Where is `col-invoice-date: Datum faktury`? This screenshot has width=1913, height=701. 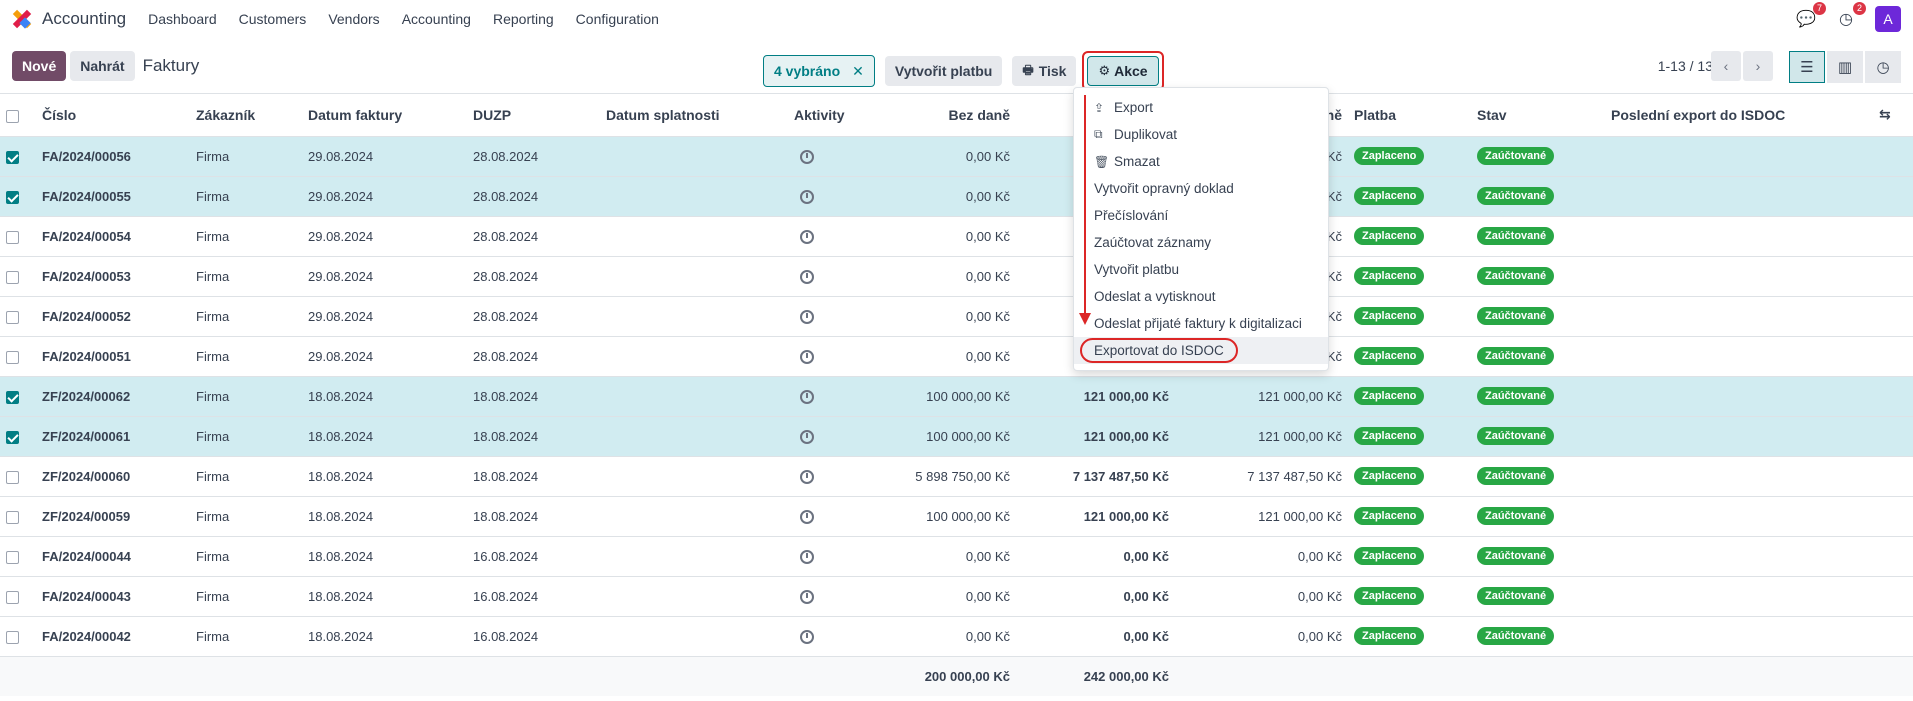 col-invoice-date: Datum faktury is located at coordinates (384, 115).